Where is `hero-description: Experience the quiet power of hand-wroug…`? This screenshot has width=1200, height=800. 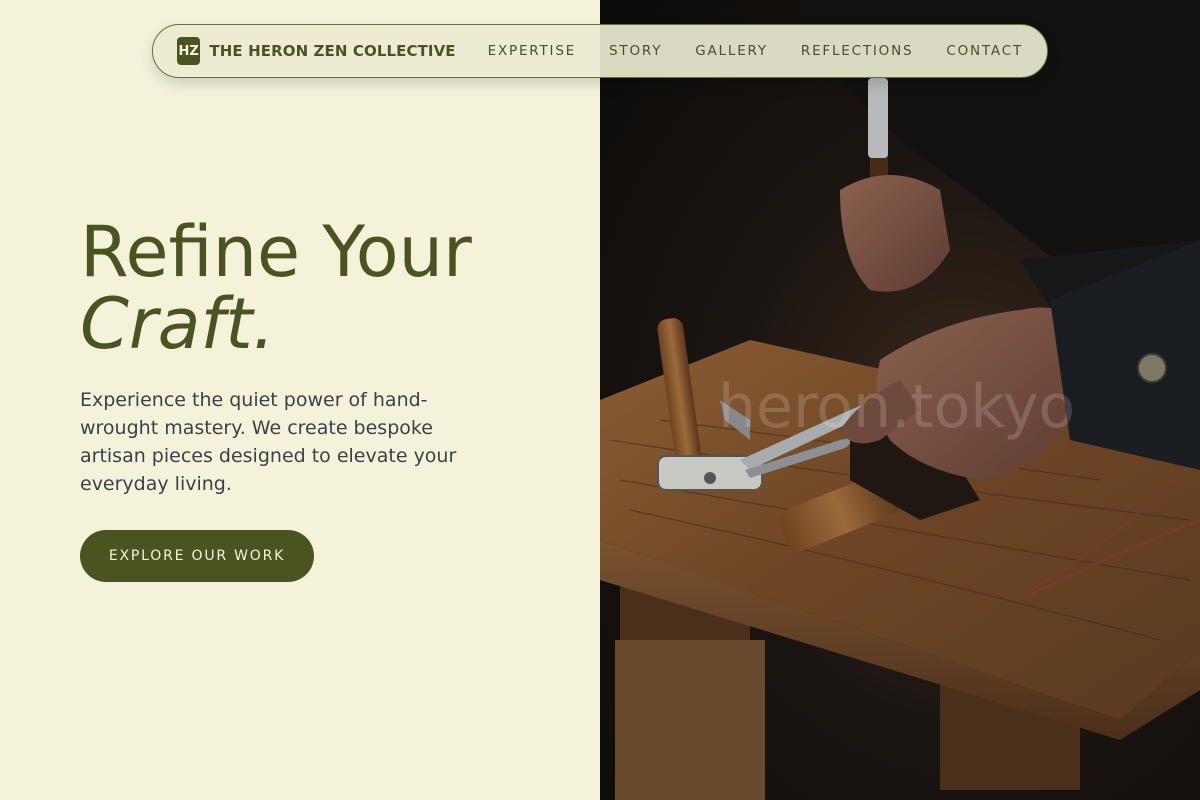 hero-description: Experience the quiet power of hand-wroug… is located at coordinates (268, 442).